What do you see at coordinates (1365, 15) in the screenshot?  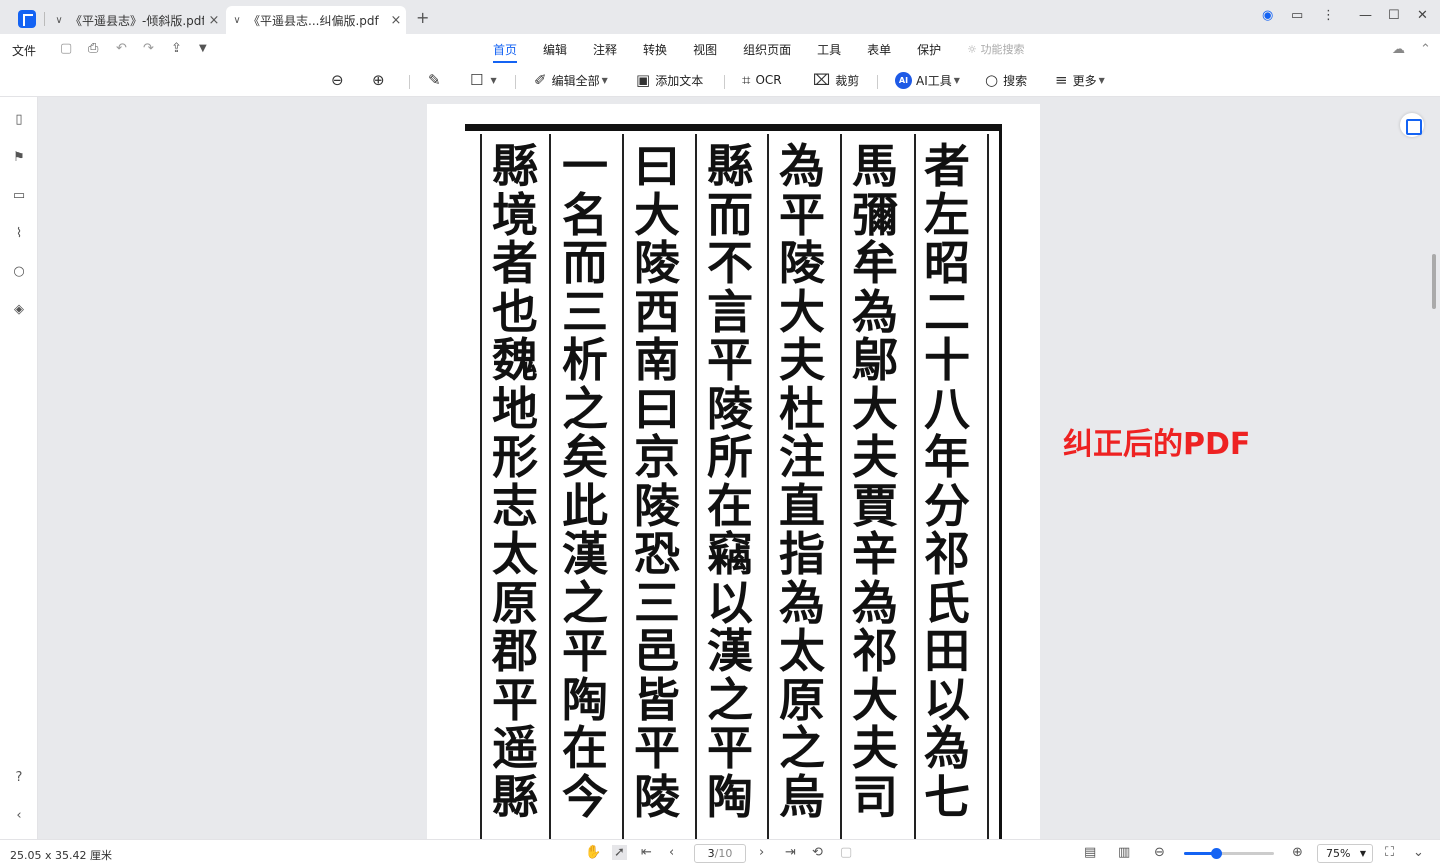 I see `minimize-icon: —` at bounding box center [1365, 15].